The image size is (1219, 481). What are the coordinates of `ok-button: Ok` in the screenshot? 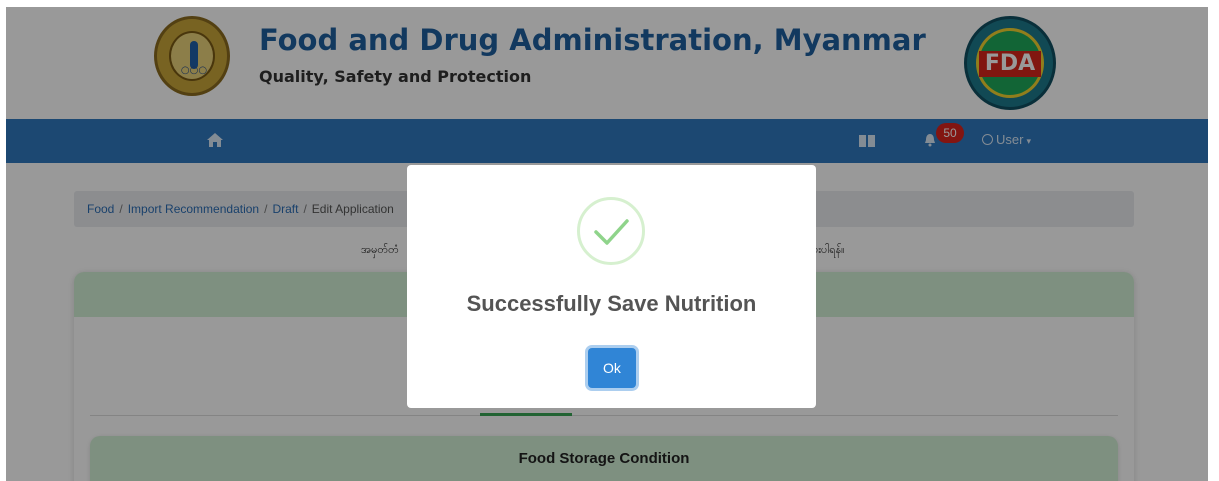 It's located at (612, 368).